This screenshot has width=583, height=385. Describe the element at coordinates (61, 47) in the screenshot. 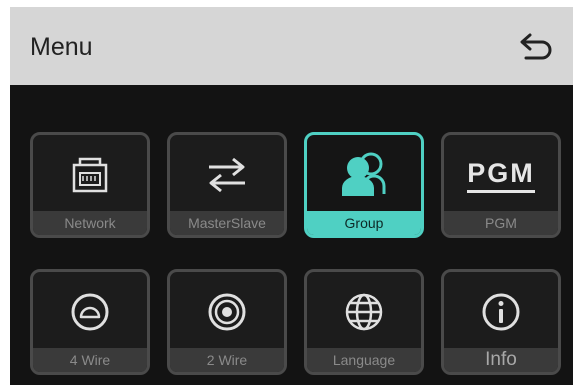

I see `page-title: Menu` at that location.